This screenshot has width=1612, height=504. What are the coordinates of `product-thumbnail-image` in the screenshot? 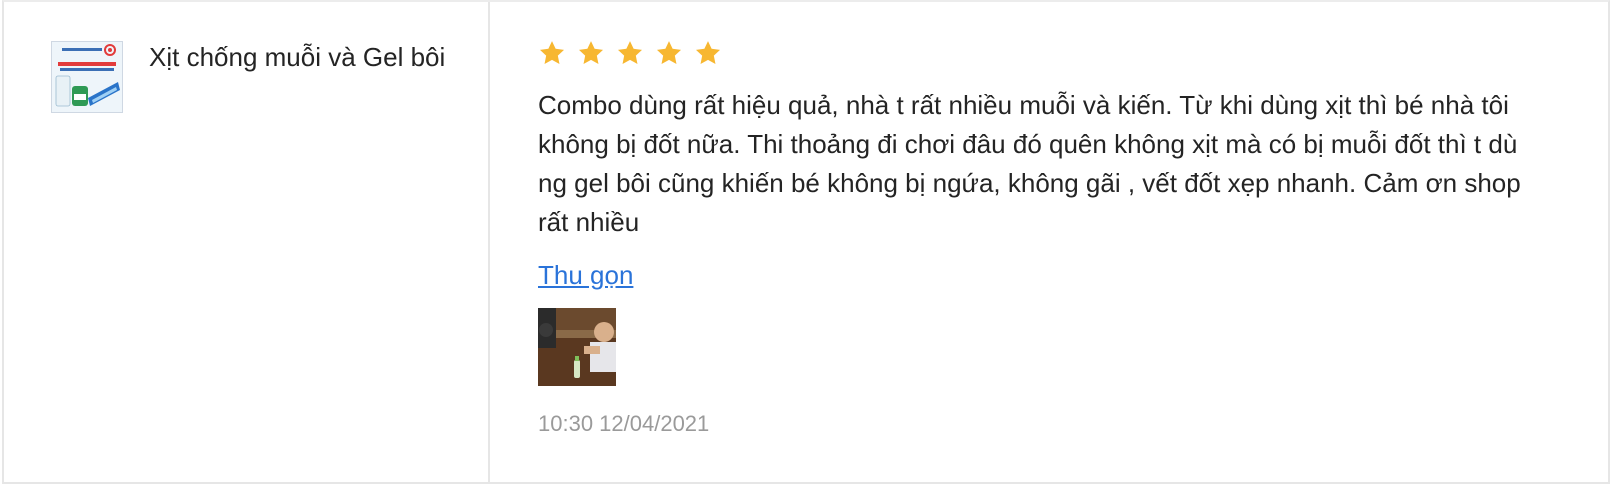 It's located at (87, 77).